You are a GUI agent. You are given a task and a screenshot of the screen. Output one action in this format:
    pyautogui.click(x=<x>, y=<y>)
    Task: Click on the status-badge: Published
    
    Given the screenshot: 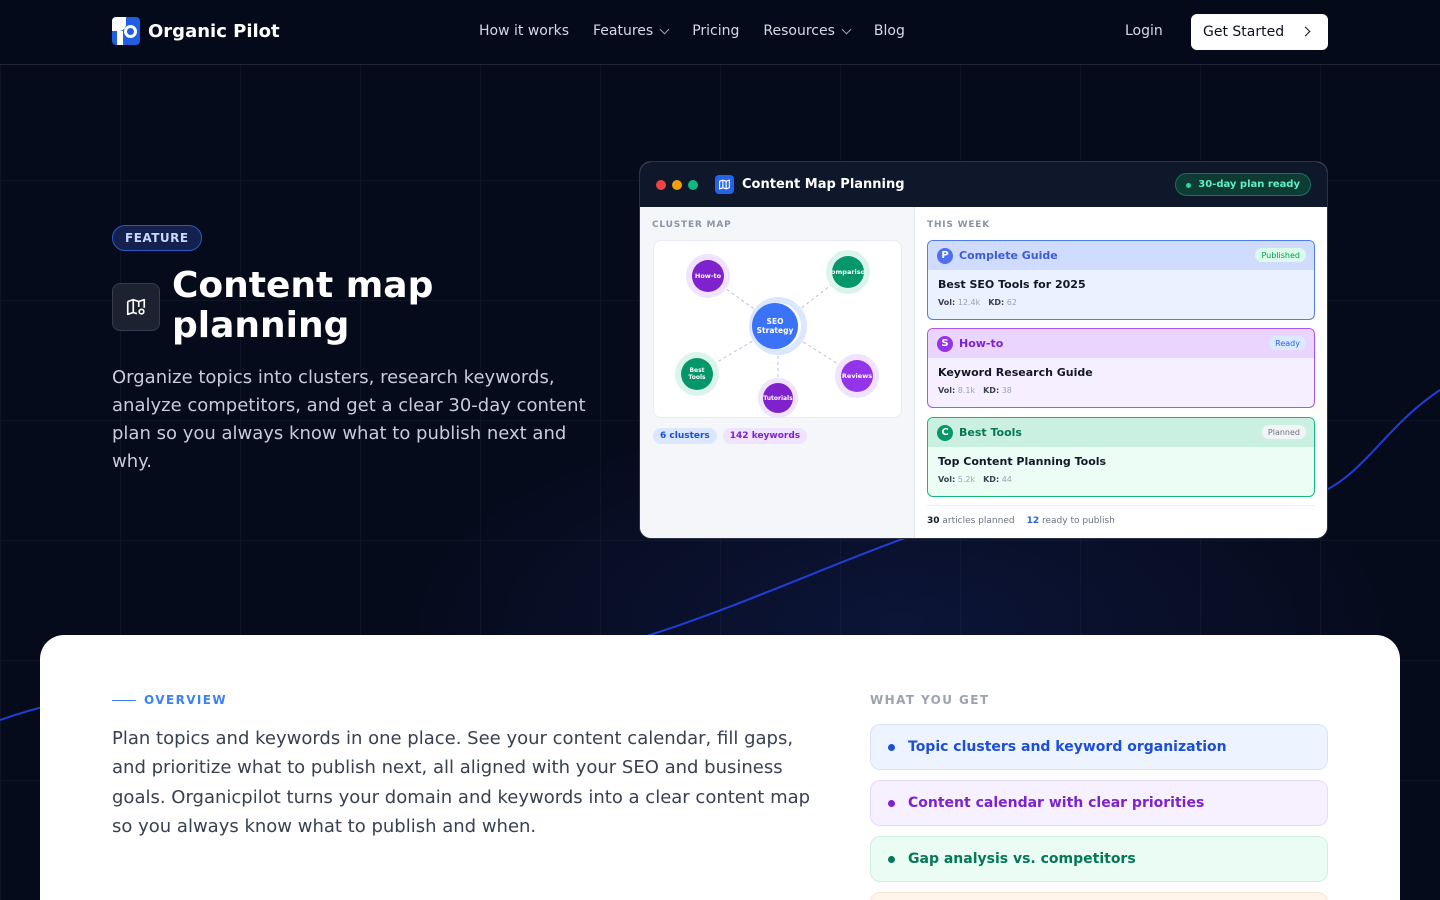 What is the action you would take?
    pyautogui.click(x=1280, y=255)
    